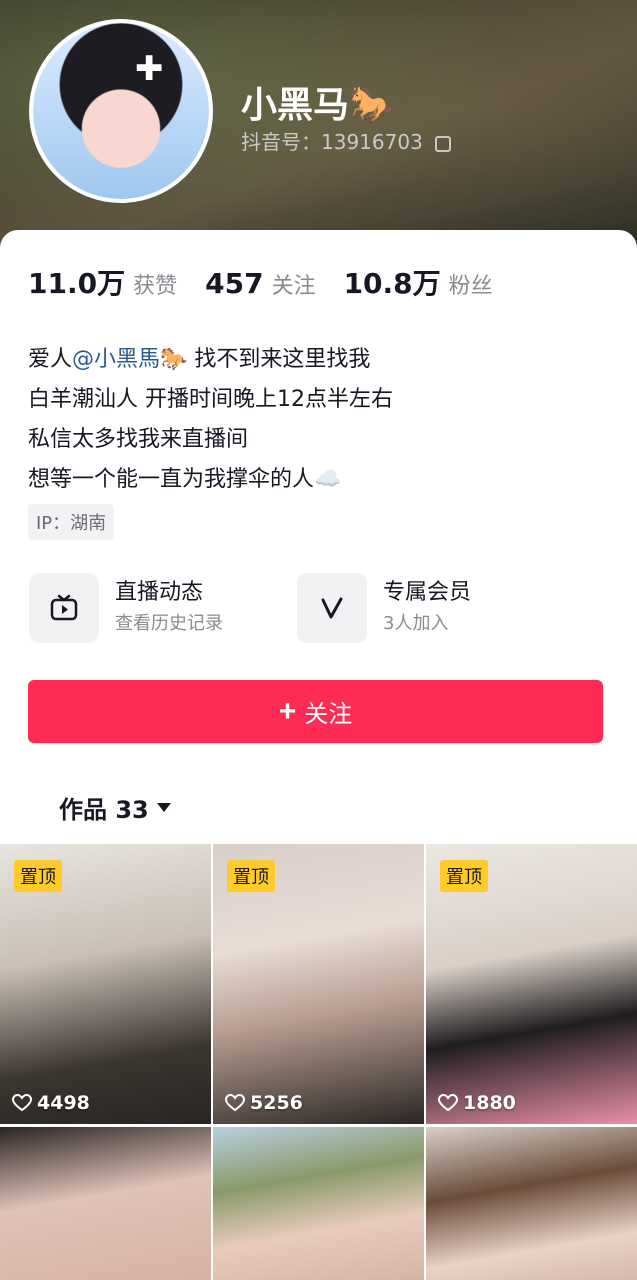  Describe the element at coordinates (531, 984) in the screenshot. I see `video-tile: 置顶 1880` at that location.